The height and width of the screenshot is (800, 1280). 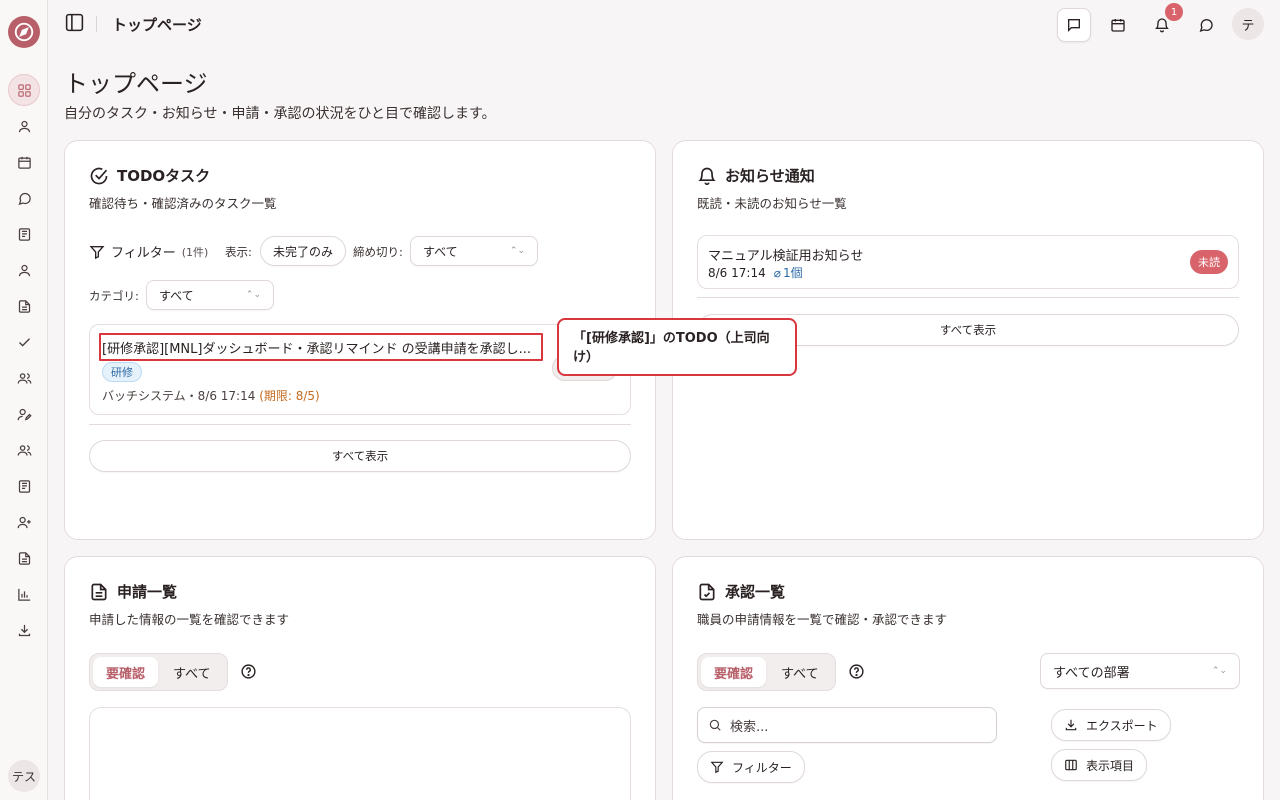 I want to click on sidebar-item-reports, so click(x=24, y=558).